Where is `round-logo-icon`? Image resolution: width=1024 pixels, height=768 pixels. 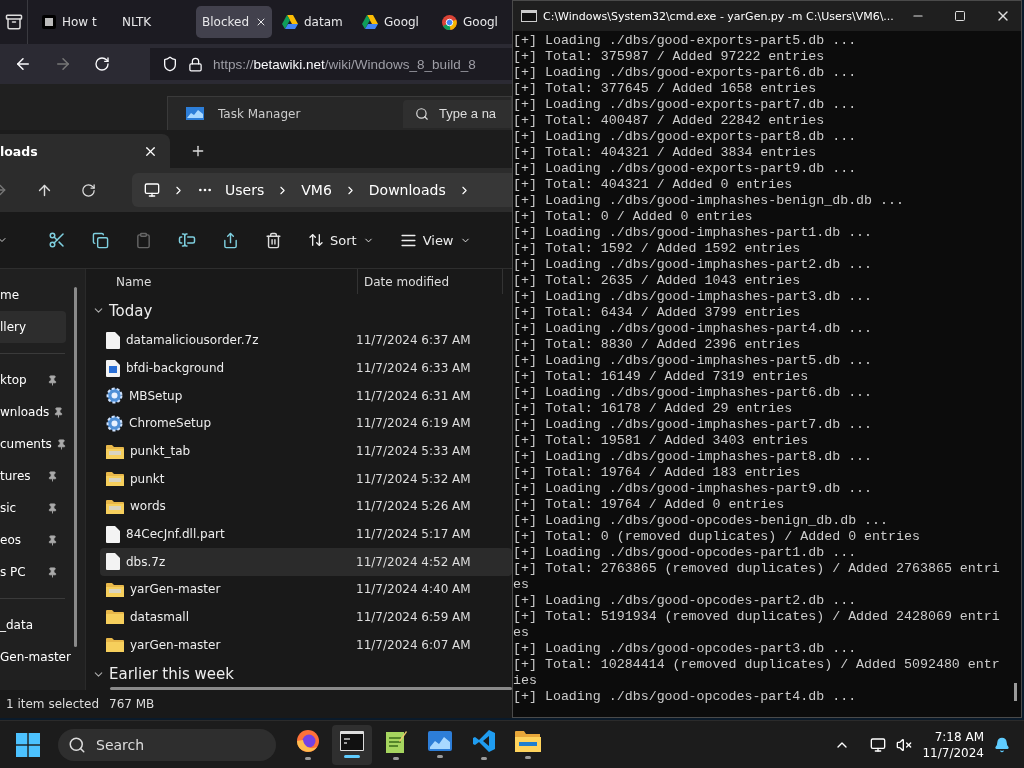 round-logo-icon is located at coordinates (449, 22).